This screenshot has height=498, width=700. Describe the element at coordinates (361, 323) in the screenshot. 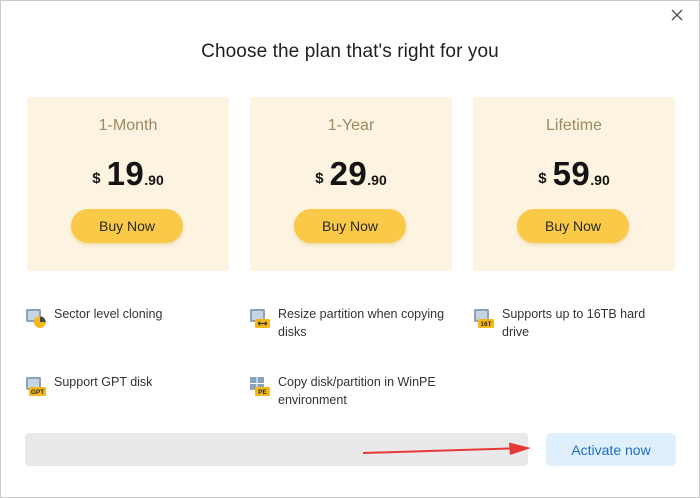

I see `feature-label: Resize partition when copying disks` at that location.